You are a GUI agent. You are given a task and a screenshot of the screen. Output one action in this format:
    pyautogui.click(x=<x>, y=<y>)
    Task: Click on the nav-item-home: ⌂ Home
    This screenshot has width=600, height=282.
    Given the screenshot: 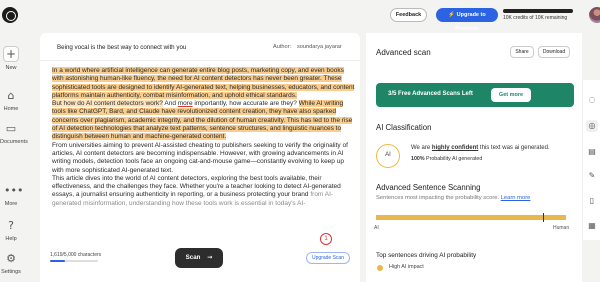 What is the action you would take?
    pyautogui.click(x=11, y=100)
    